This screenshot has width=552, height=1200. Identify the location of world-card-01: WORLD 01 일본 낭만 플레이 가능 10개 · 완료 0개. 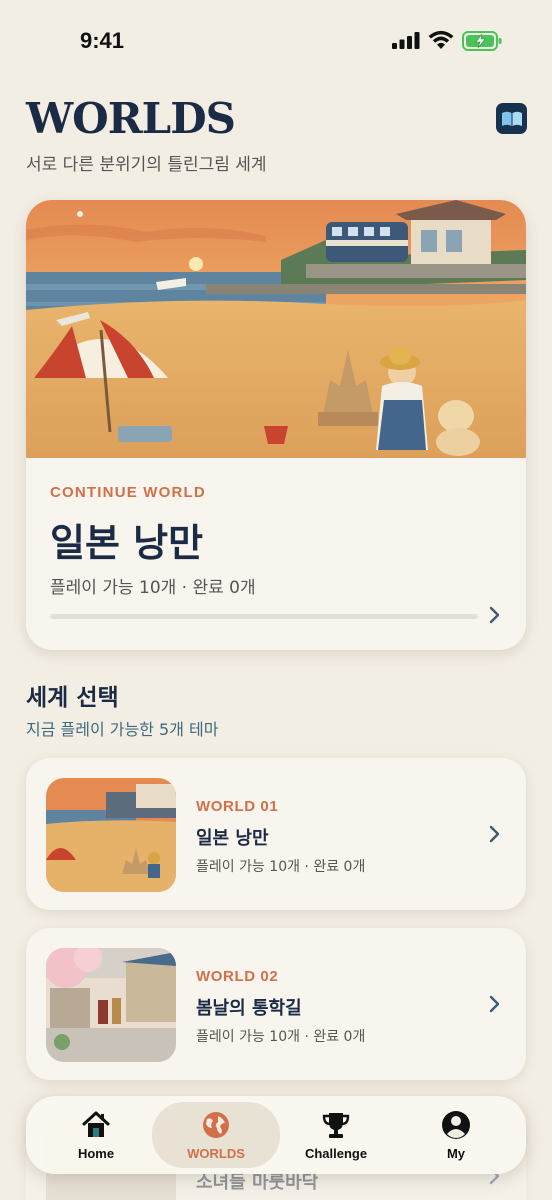
(276, 834).